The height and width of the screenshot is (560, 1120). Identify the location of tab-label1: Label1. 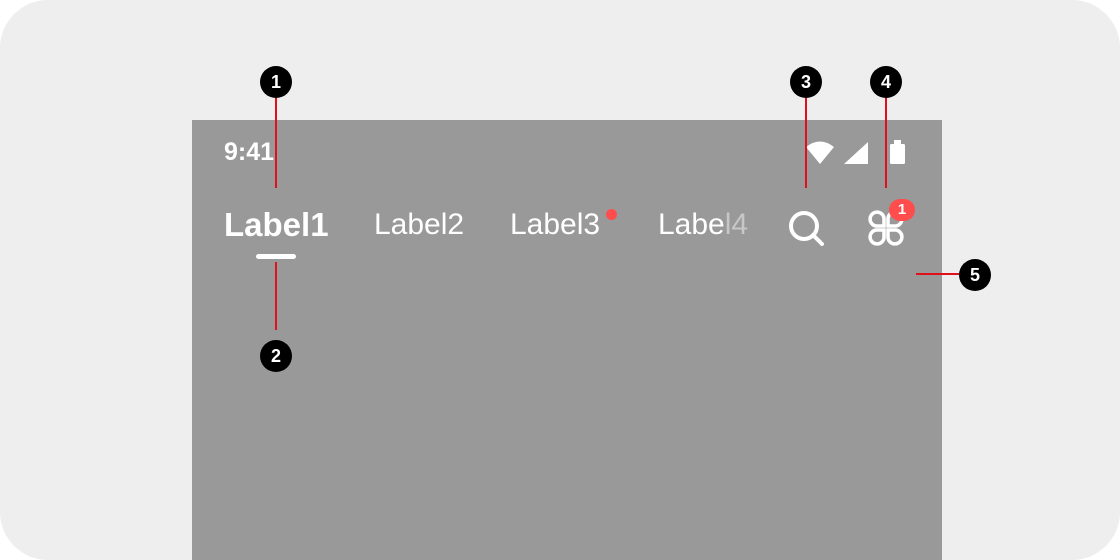
(276, 225).